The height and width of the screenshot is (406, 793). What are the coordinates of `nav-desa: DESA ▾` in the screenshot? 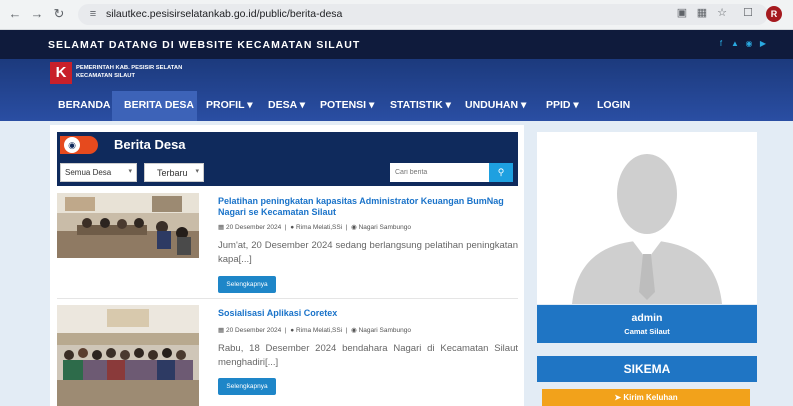 It's located at (286, 105).